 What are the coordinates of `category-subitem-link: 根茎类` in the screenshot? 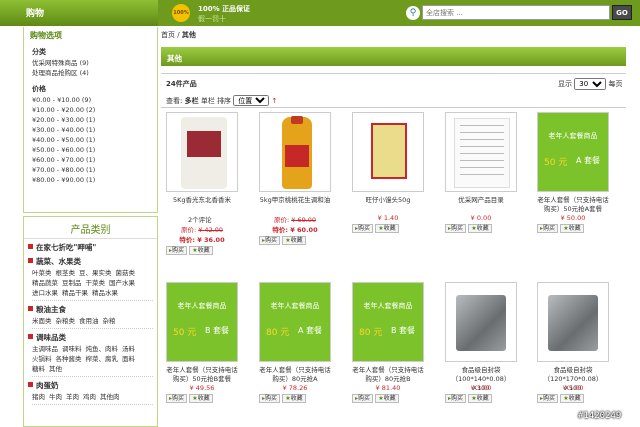 It's located at (66, 273).